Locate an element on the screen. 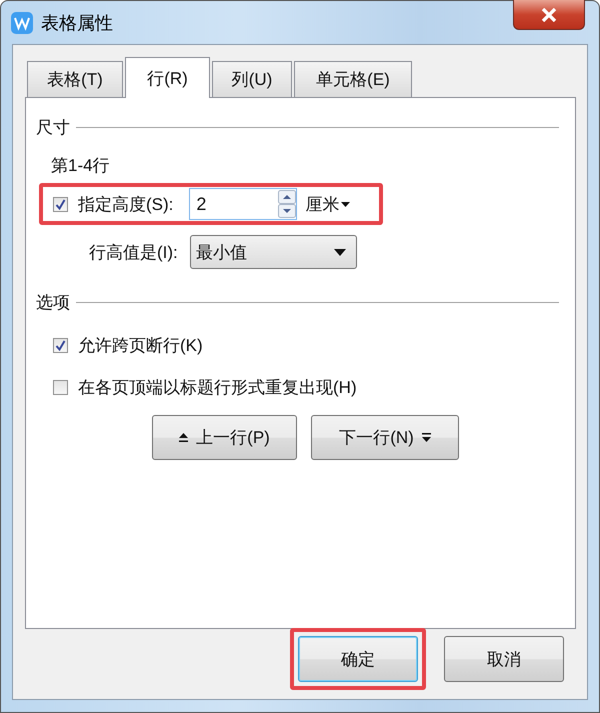 The image size is (600, 713). next-row-button: 下一行(N) is located at coordinates (385, 437).